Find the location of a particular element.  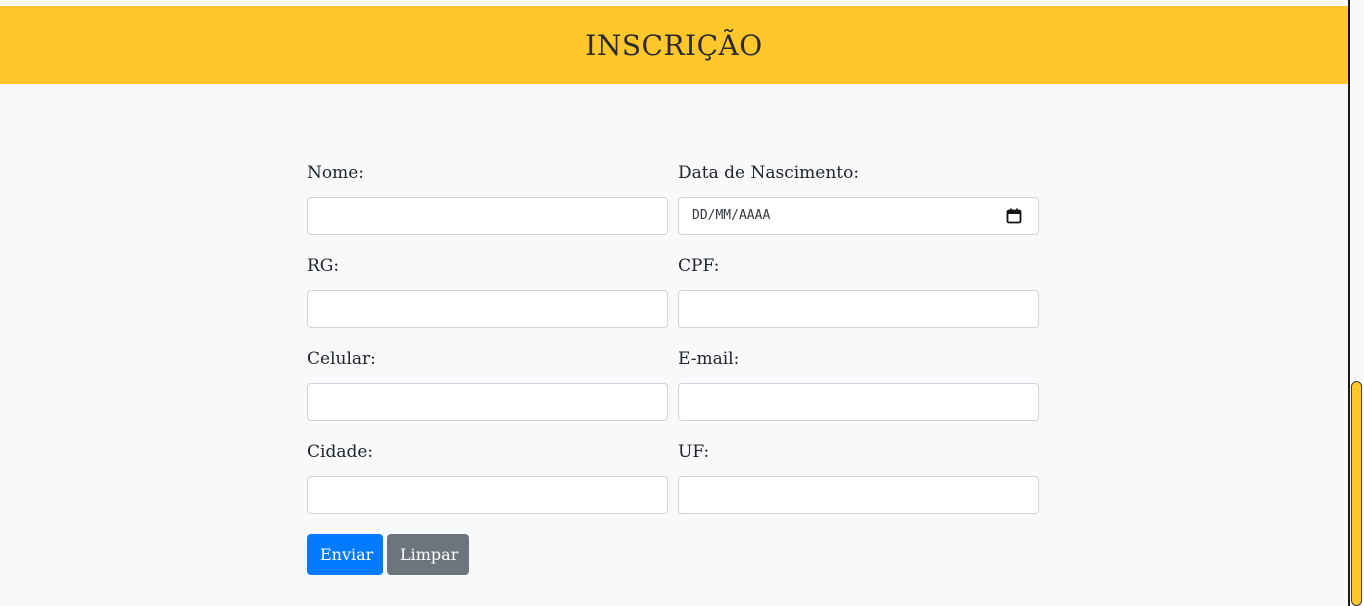

page-title: INSCRIÇÃO is located at coordinates (674, 45).